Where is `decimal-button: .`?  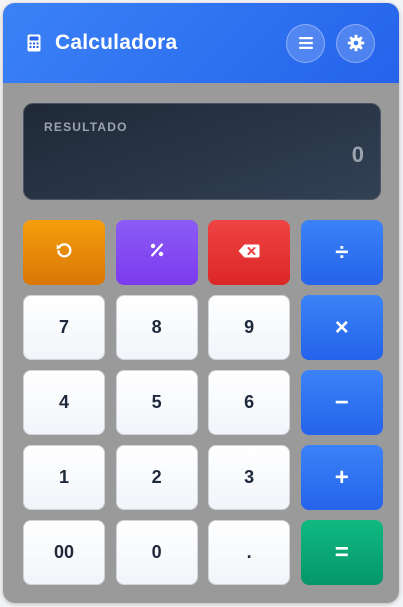 decimal-button: . is located at coordinates (249, 552).